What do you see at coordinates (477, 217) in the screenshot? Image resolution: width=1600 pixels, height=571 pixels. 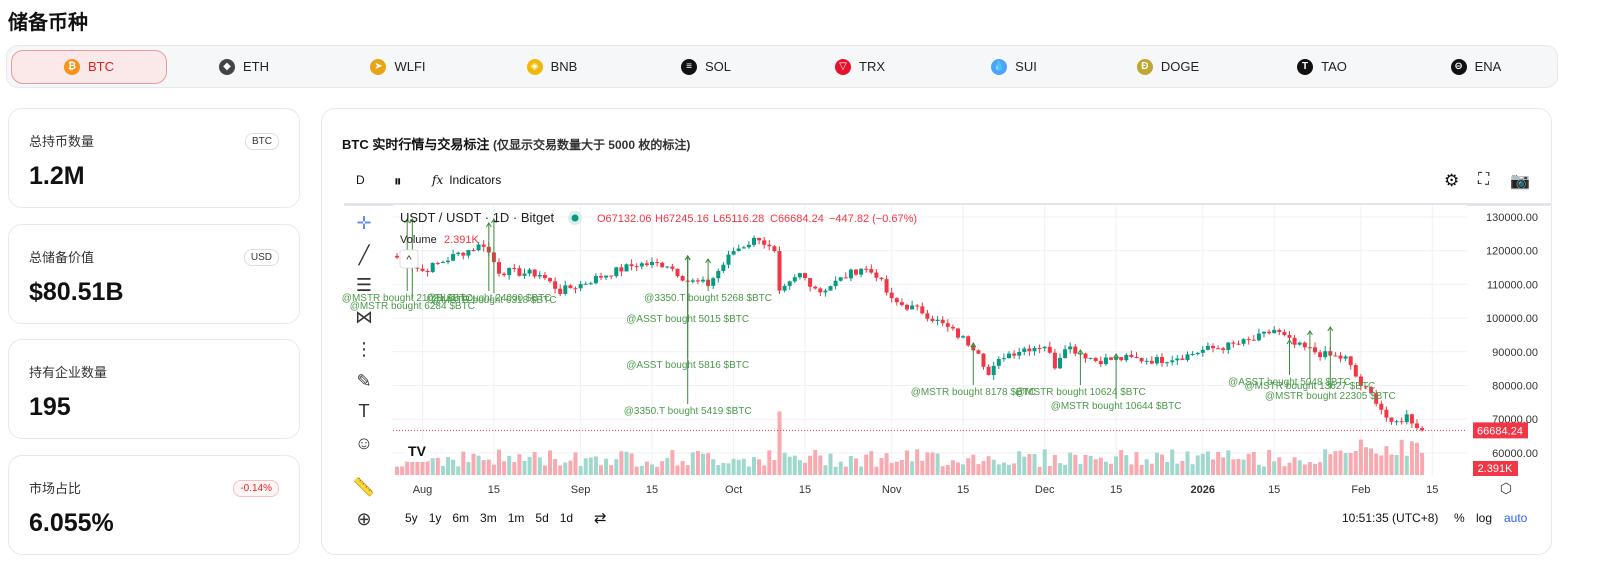 I see `legend-symbol: USDT / USDT · 1D · Bitget` at bounding box center [477, 217].